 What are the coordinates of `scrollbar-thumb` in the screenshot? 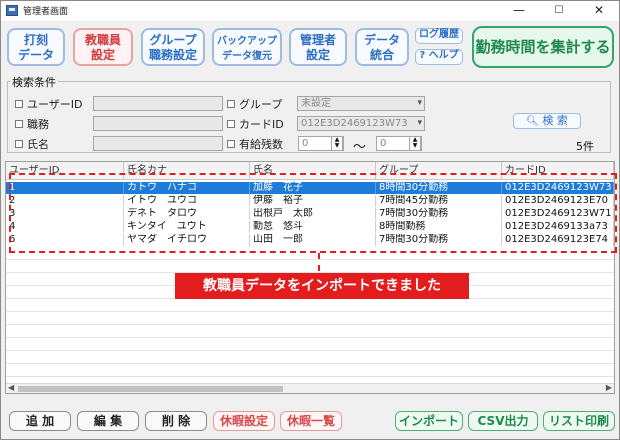 It's located at (150, 389).